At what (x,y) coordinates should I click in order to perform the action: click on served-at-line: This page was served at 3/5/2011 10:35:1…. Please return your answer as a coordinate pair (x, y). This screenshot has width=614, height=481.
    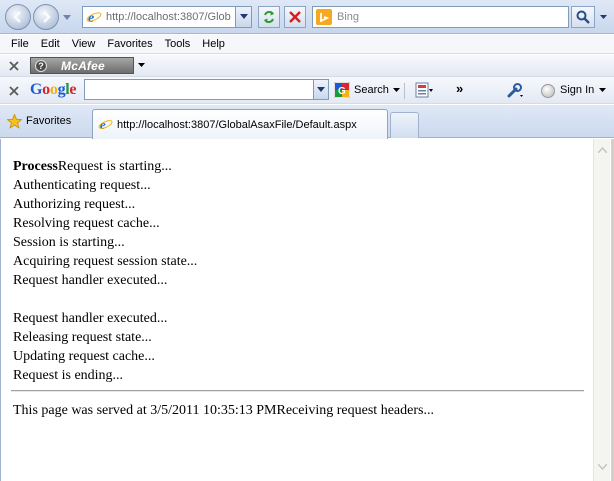
    Looking at the image, I should click on (223, 410).